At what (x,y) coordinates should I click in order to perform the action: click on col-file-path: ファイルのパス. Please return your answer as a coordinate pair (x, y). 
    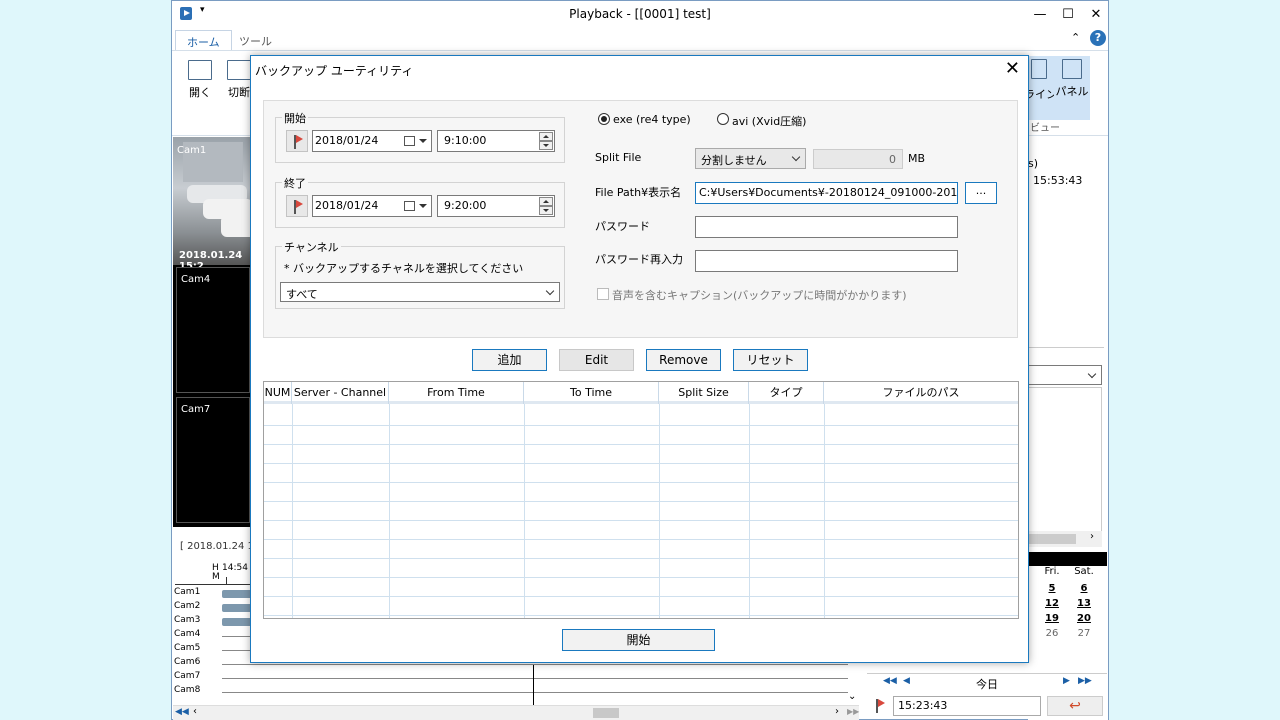
    Looking at the image, I should click on (921, 393).